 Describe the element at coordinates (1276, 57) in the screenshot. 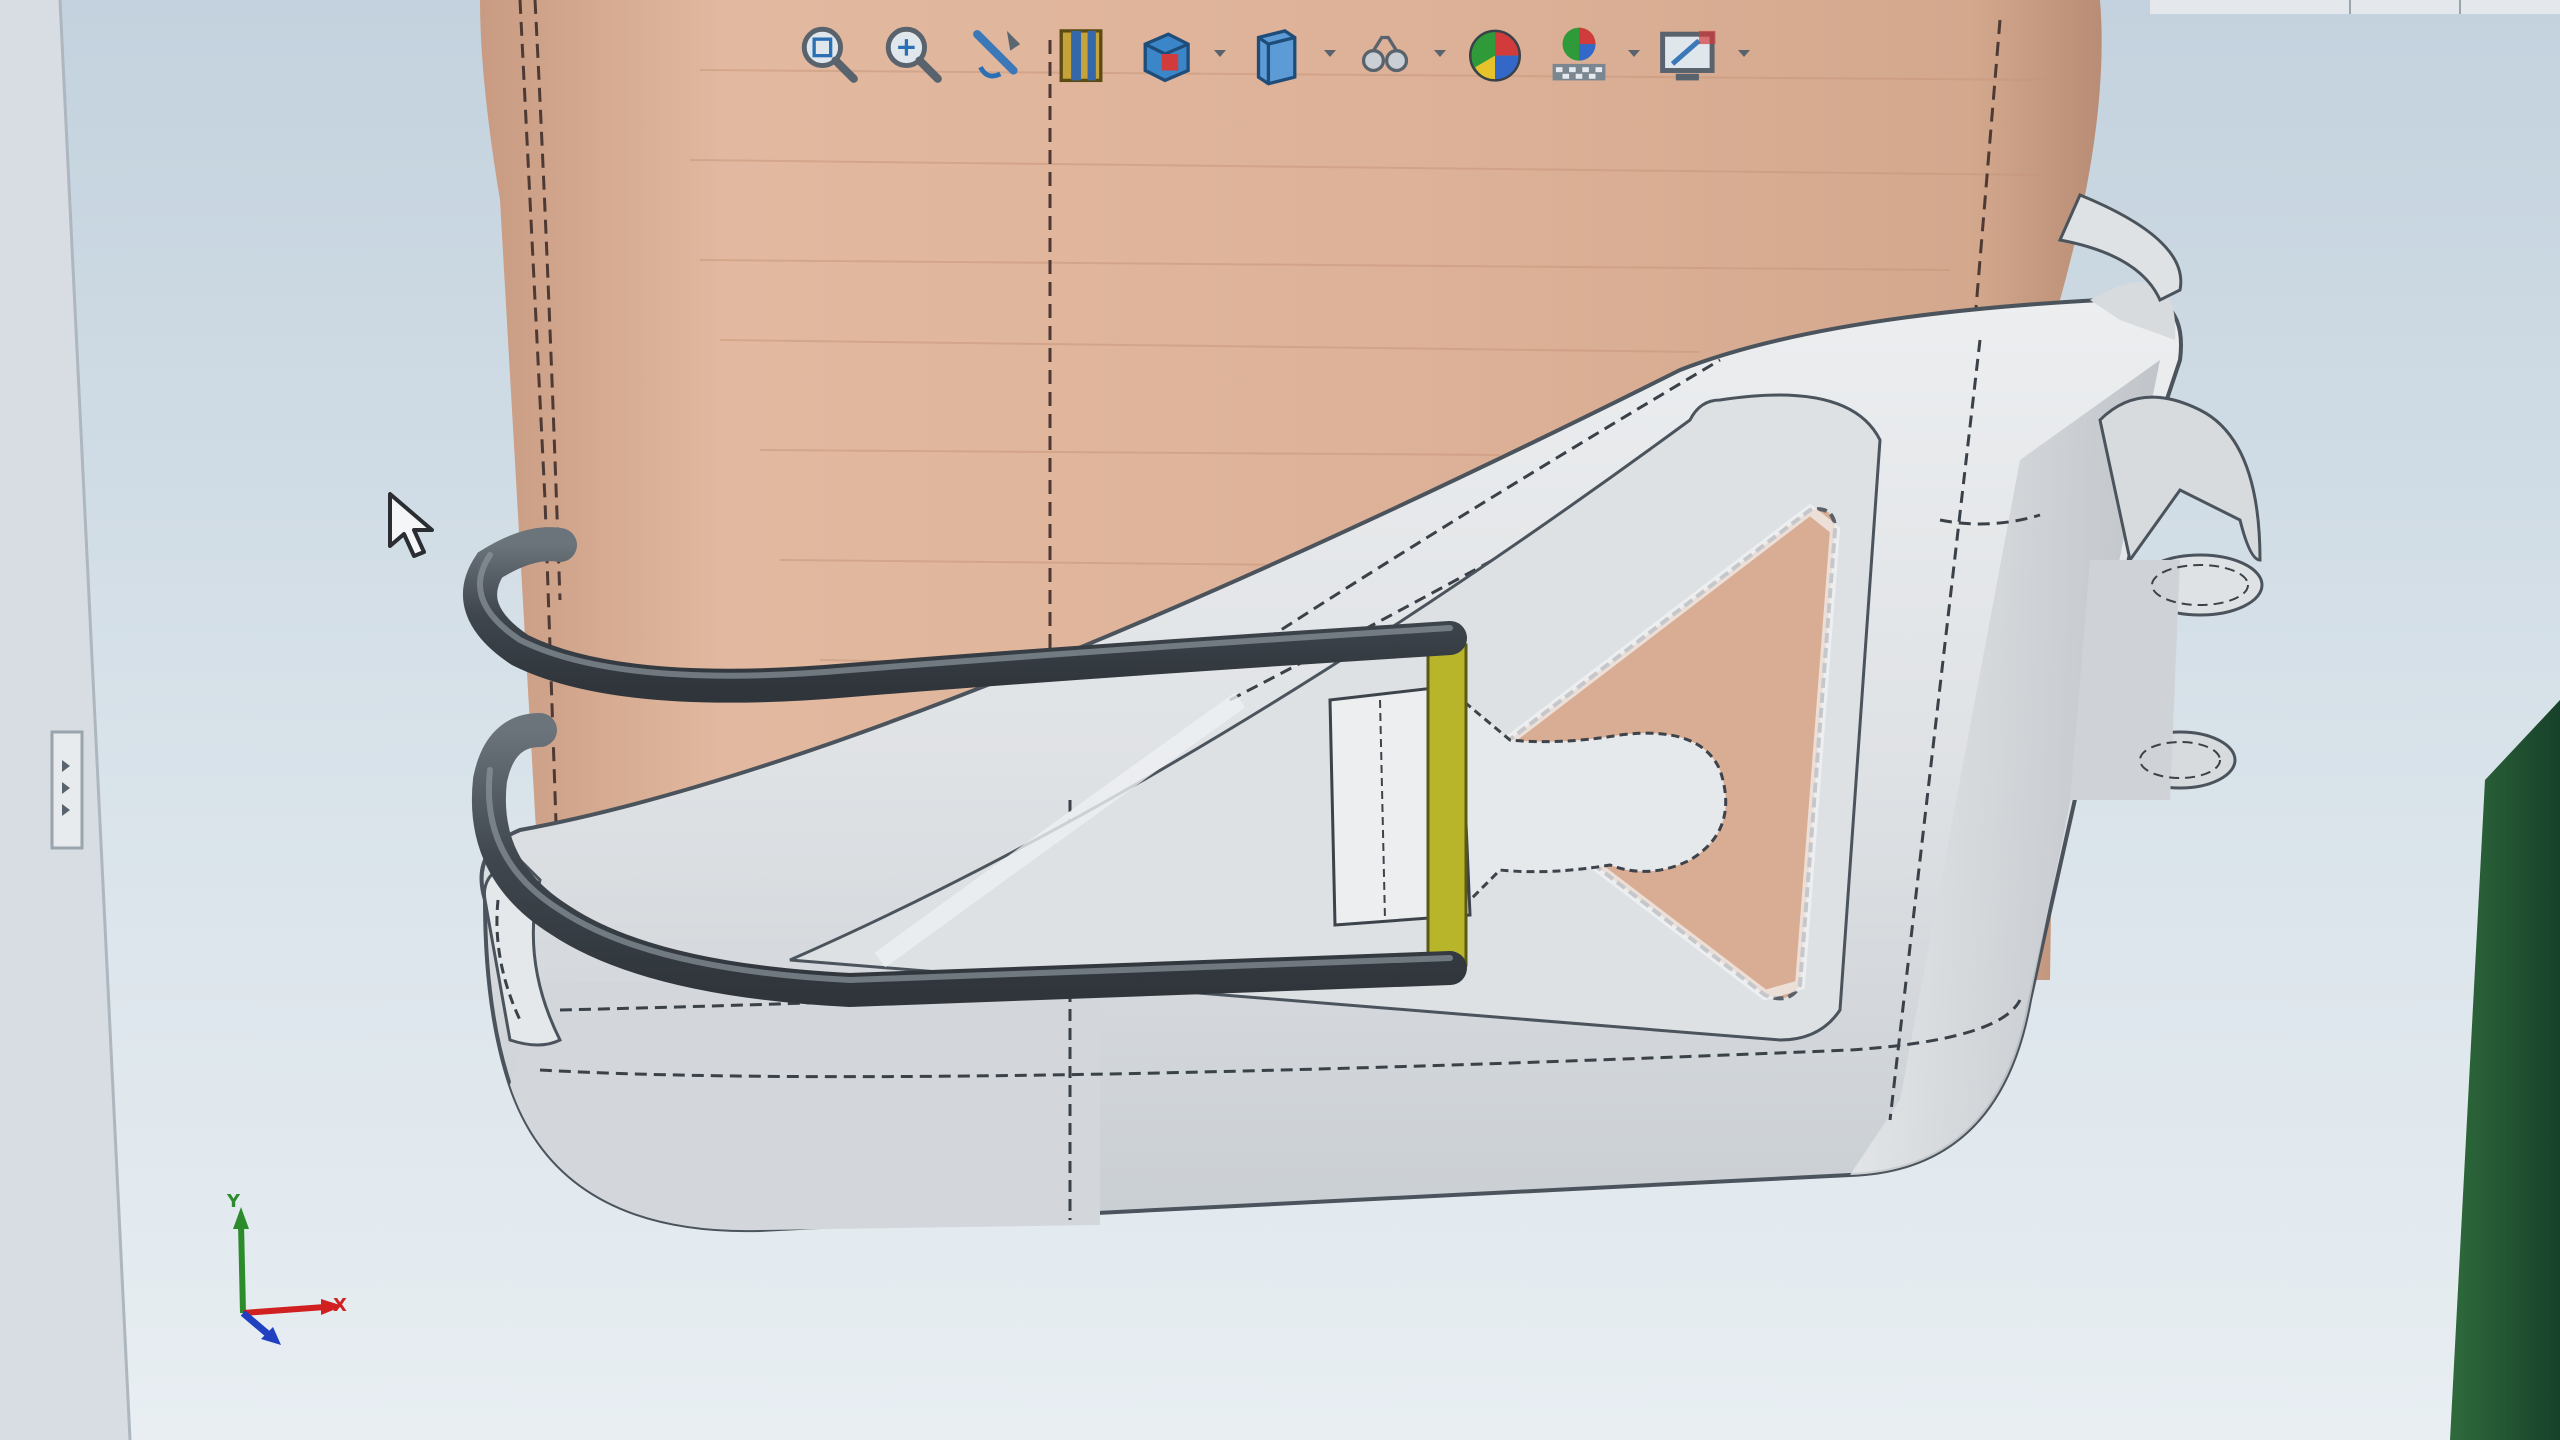

I see `display-style-icon` at that location.